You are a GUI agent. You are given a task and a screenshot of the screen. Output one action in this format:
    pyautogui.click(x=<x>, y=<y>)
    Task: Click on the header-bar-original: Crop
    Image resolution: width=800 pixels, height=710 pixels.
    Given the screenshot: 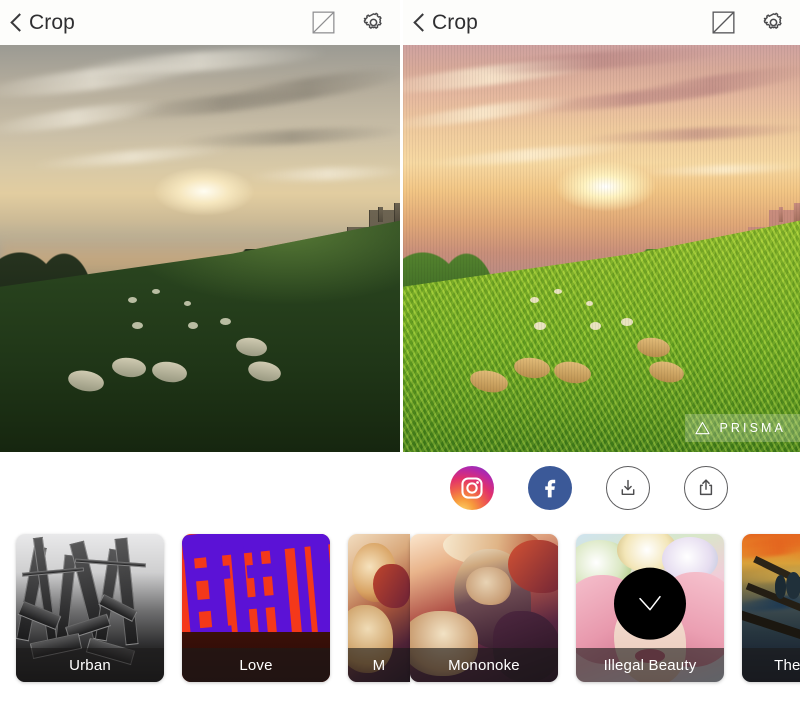 What is the action you would take?
    pyautogui.click(x=200, y=22)
    